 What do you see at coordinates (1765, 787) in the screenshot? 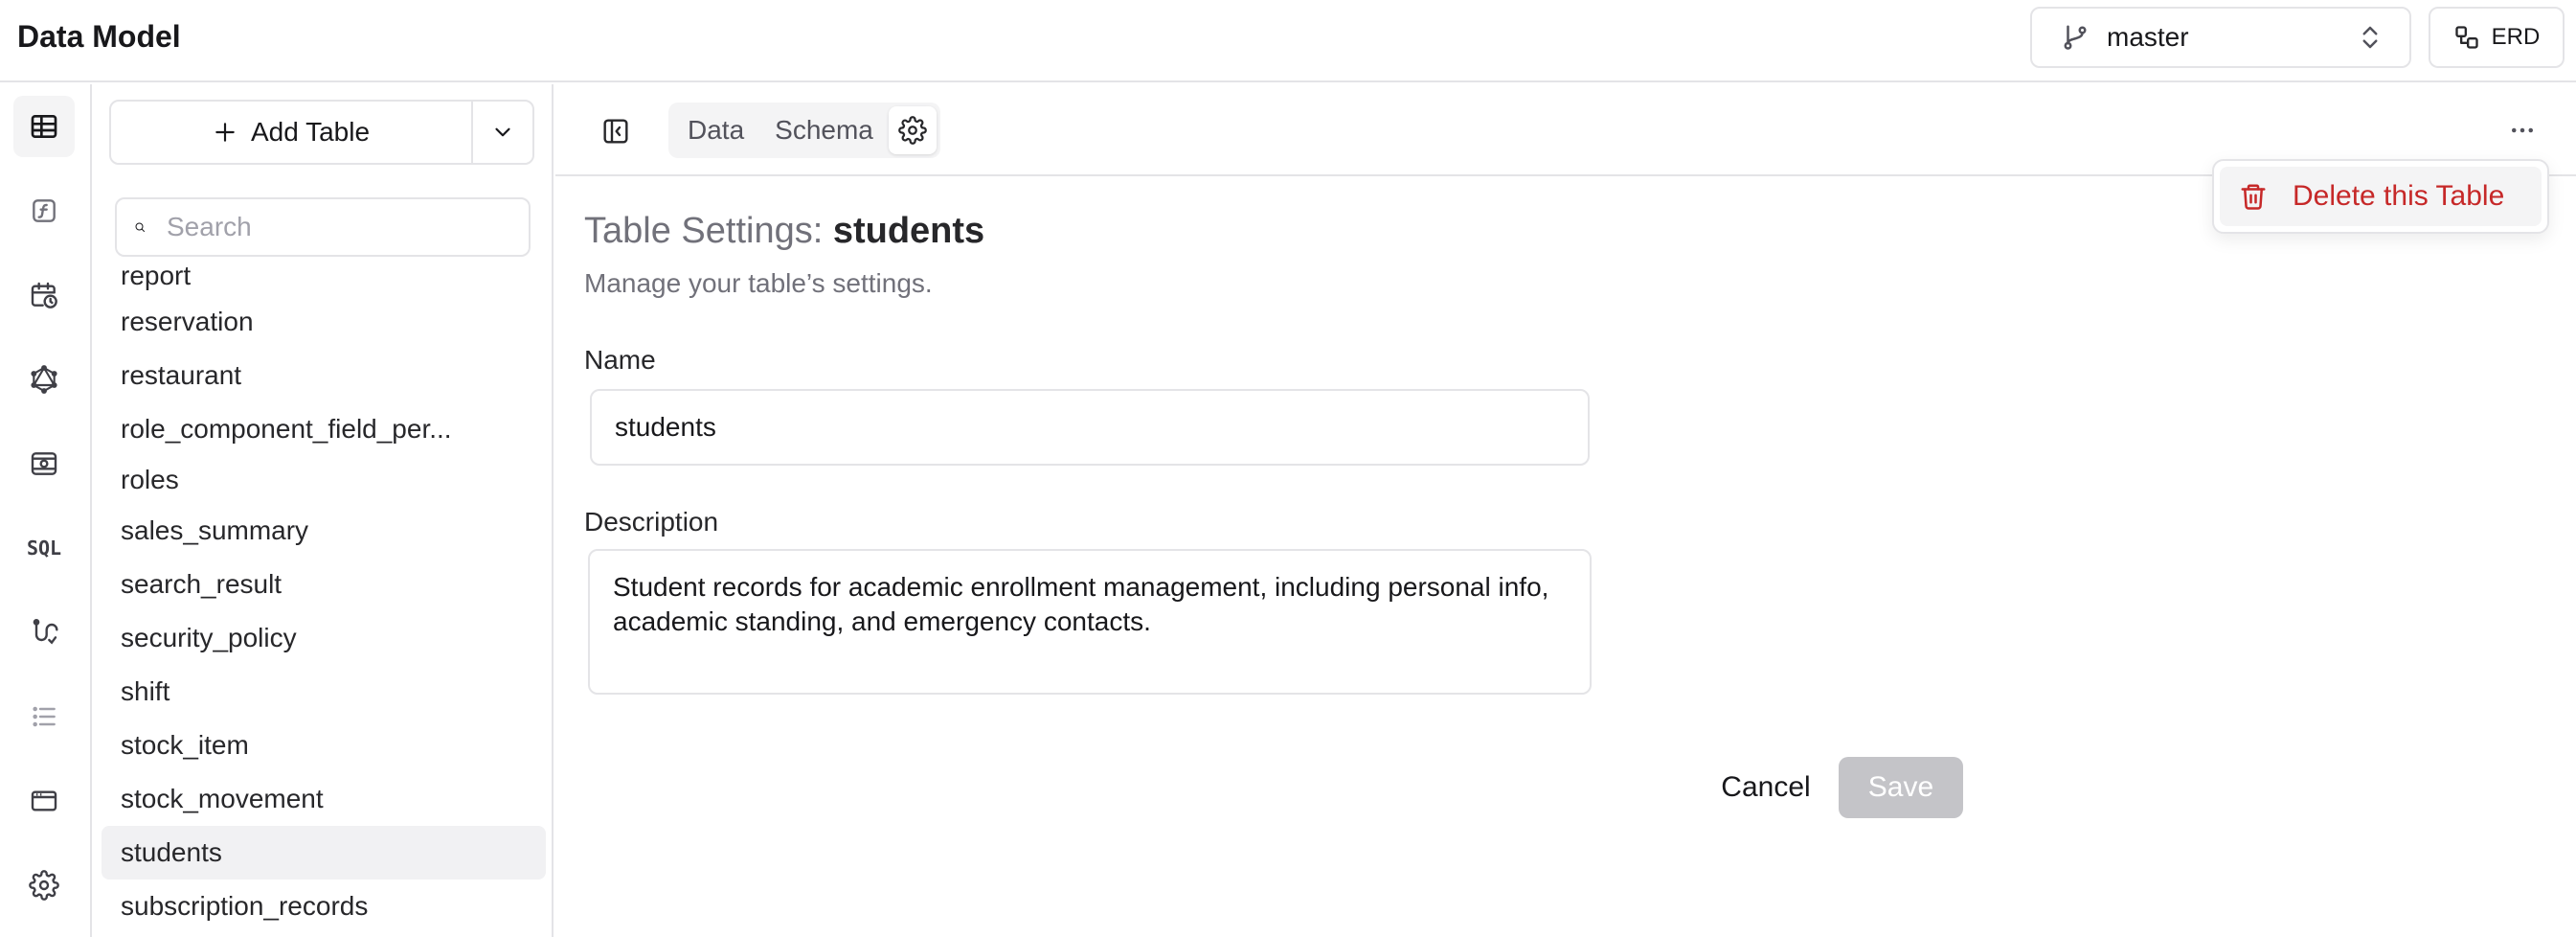
I see `cancel-button: Cancel` at bounding box center [1765, 787].